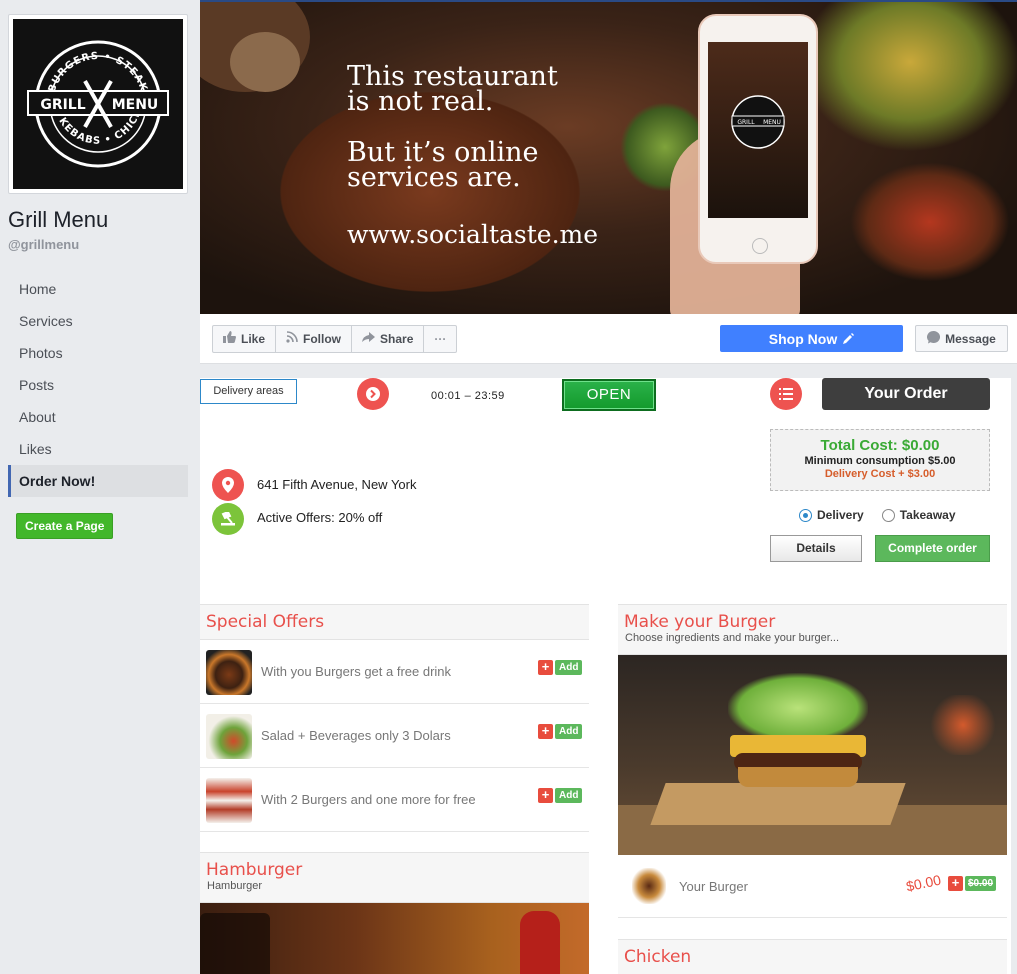 The height and width of the screenshot is (974, 1017). I want to click on offer-item: With you Burgers get a free drink + Add, so click(394, 672).